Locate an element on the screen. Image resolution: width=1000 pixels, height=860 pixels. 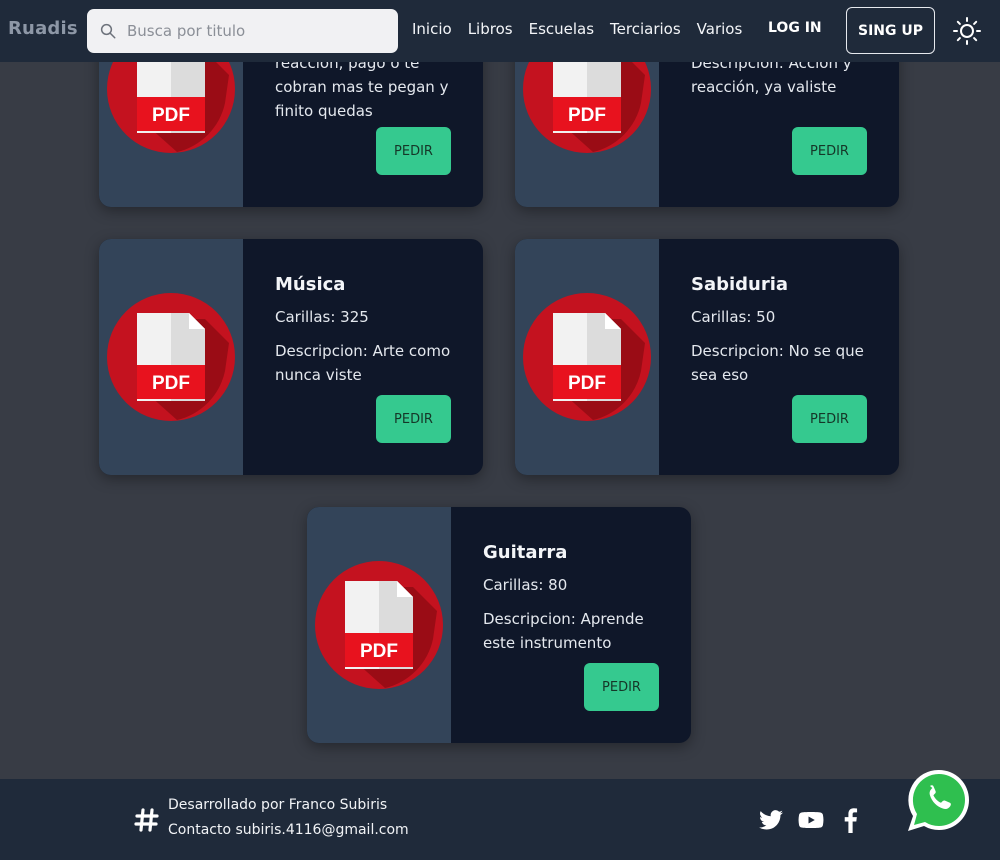
footer-developer: Desarrollado por Franco Subiris is located at coordinates (278, 805).